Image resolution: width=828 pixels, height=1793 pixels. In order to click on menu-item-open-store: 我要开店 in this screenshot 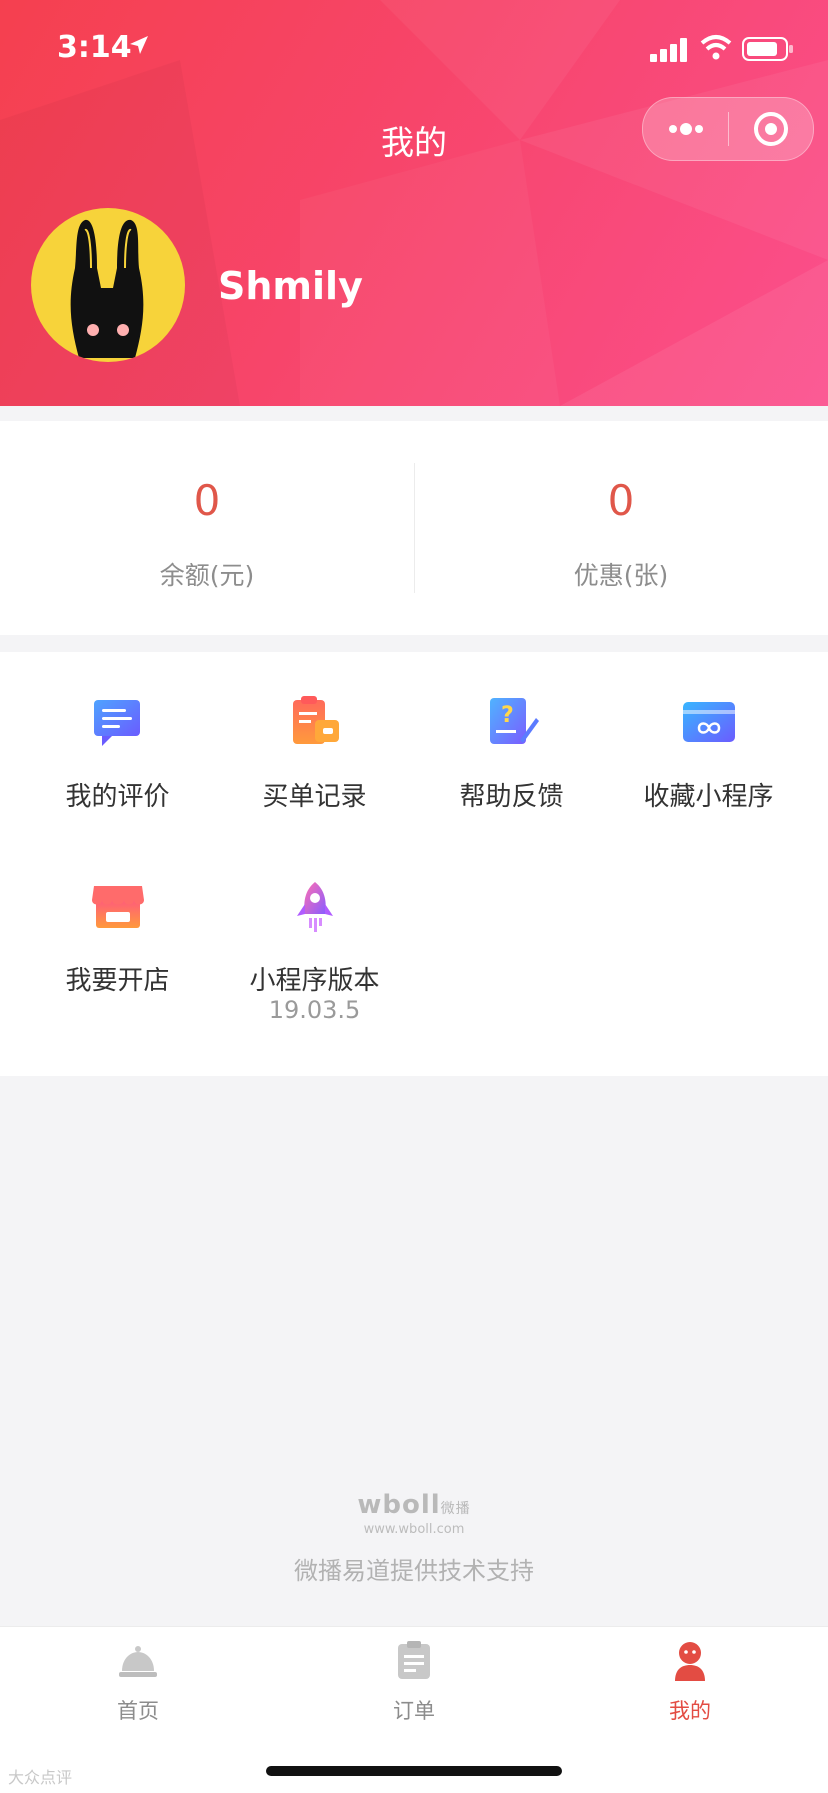, I will do `click(117, 921)`.